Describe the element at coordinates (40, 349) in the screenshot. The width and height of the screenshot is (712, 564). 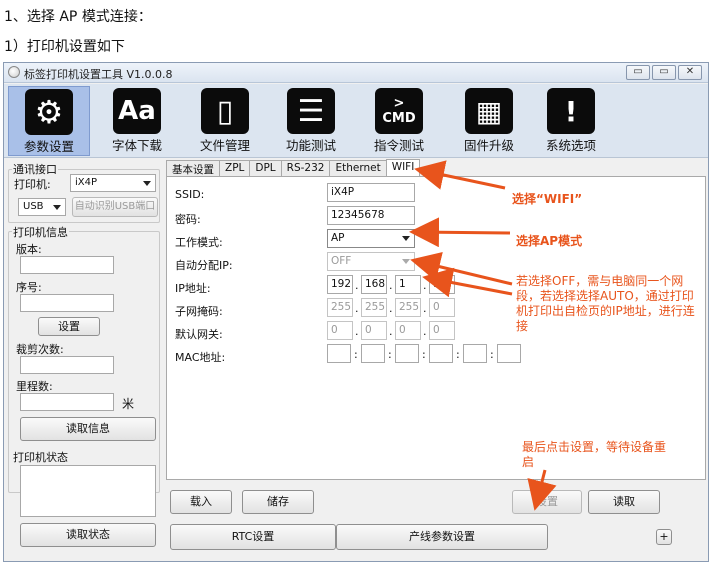
I see `cut-count-label: 裁剪次数:` at that location.